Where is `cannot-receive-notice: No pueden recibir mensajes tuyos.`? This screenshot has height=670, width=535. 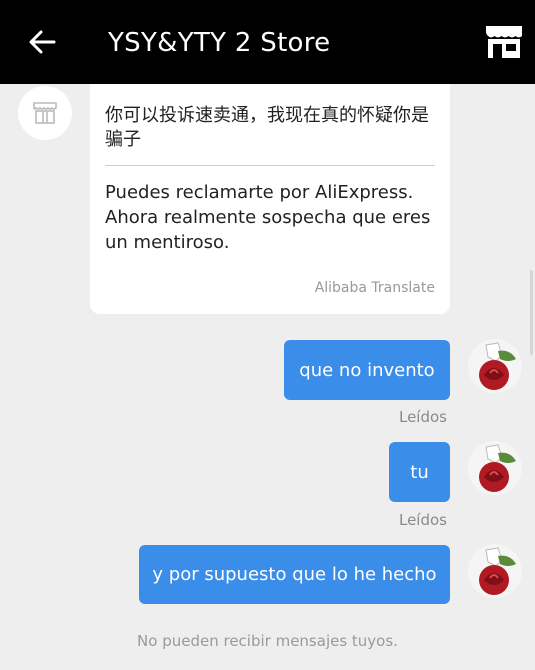 cannot-receive-notice: No pueden recibir mensajes tuyos. is located at coordinates (267, 641).